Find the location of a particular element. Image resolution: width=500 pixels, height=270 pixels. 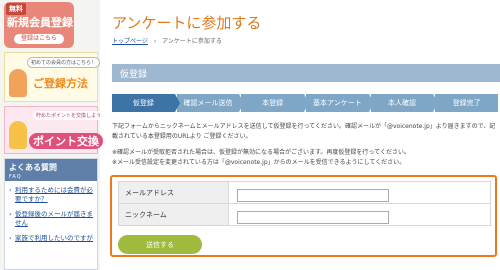

faq-item: 利用するためには会費が必要ですか？ is located at coordinates (51, 195).